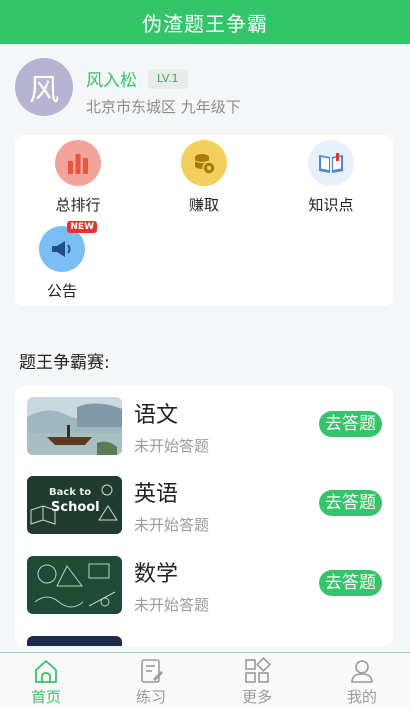 Image resolution: width=410 pixels, height=708 pixels. Describe the element at coordinates (361, 697) in the screenshot. I see `tab-profile-label: 我的` at that location.